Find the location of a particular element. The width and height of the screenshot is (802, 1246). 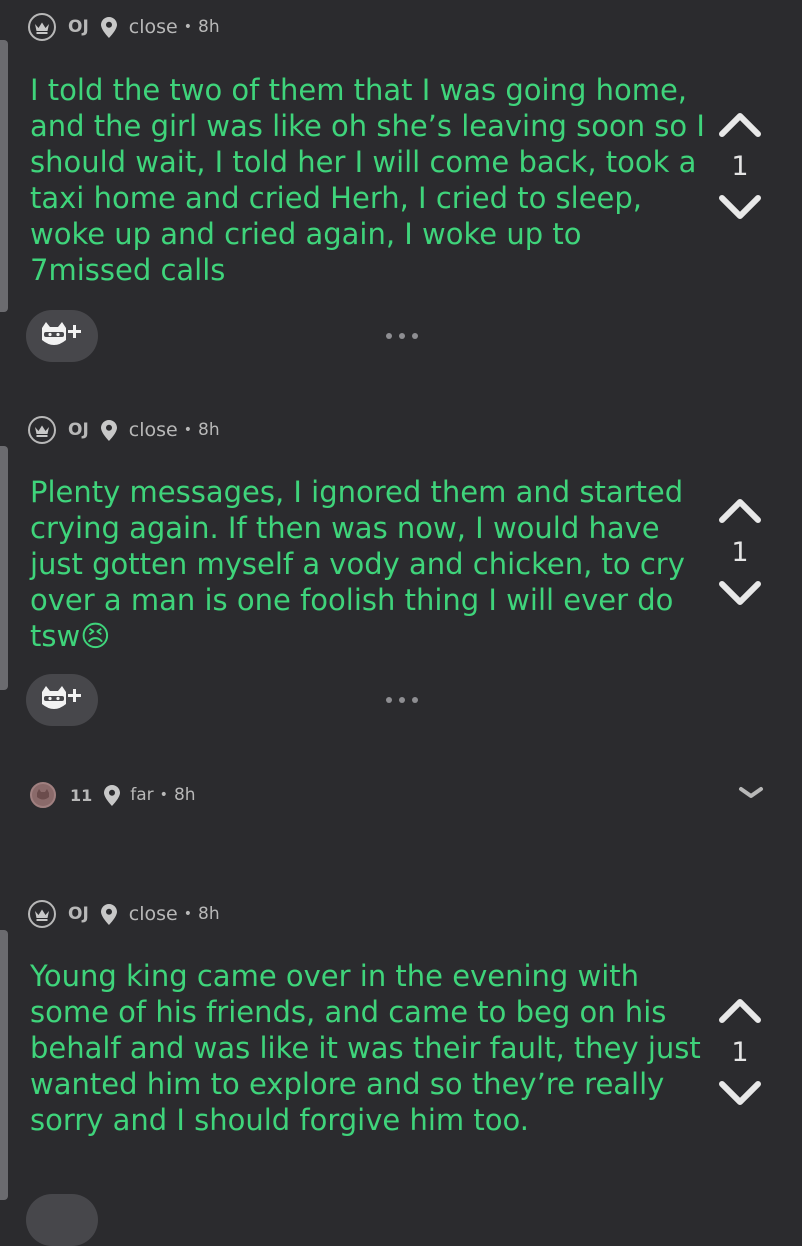

avatar is located at coordinates (43, 795).